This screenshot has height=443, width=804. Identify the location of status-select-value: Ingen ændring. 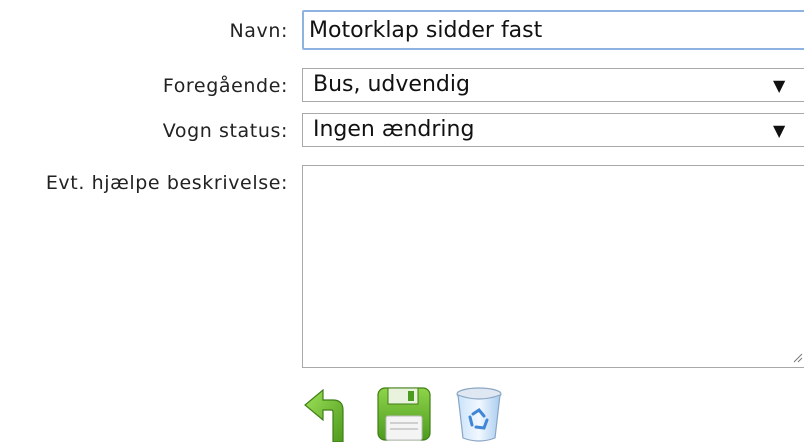
(394, 129).